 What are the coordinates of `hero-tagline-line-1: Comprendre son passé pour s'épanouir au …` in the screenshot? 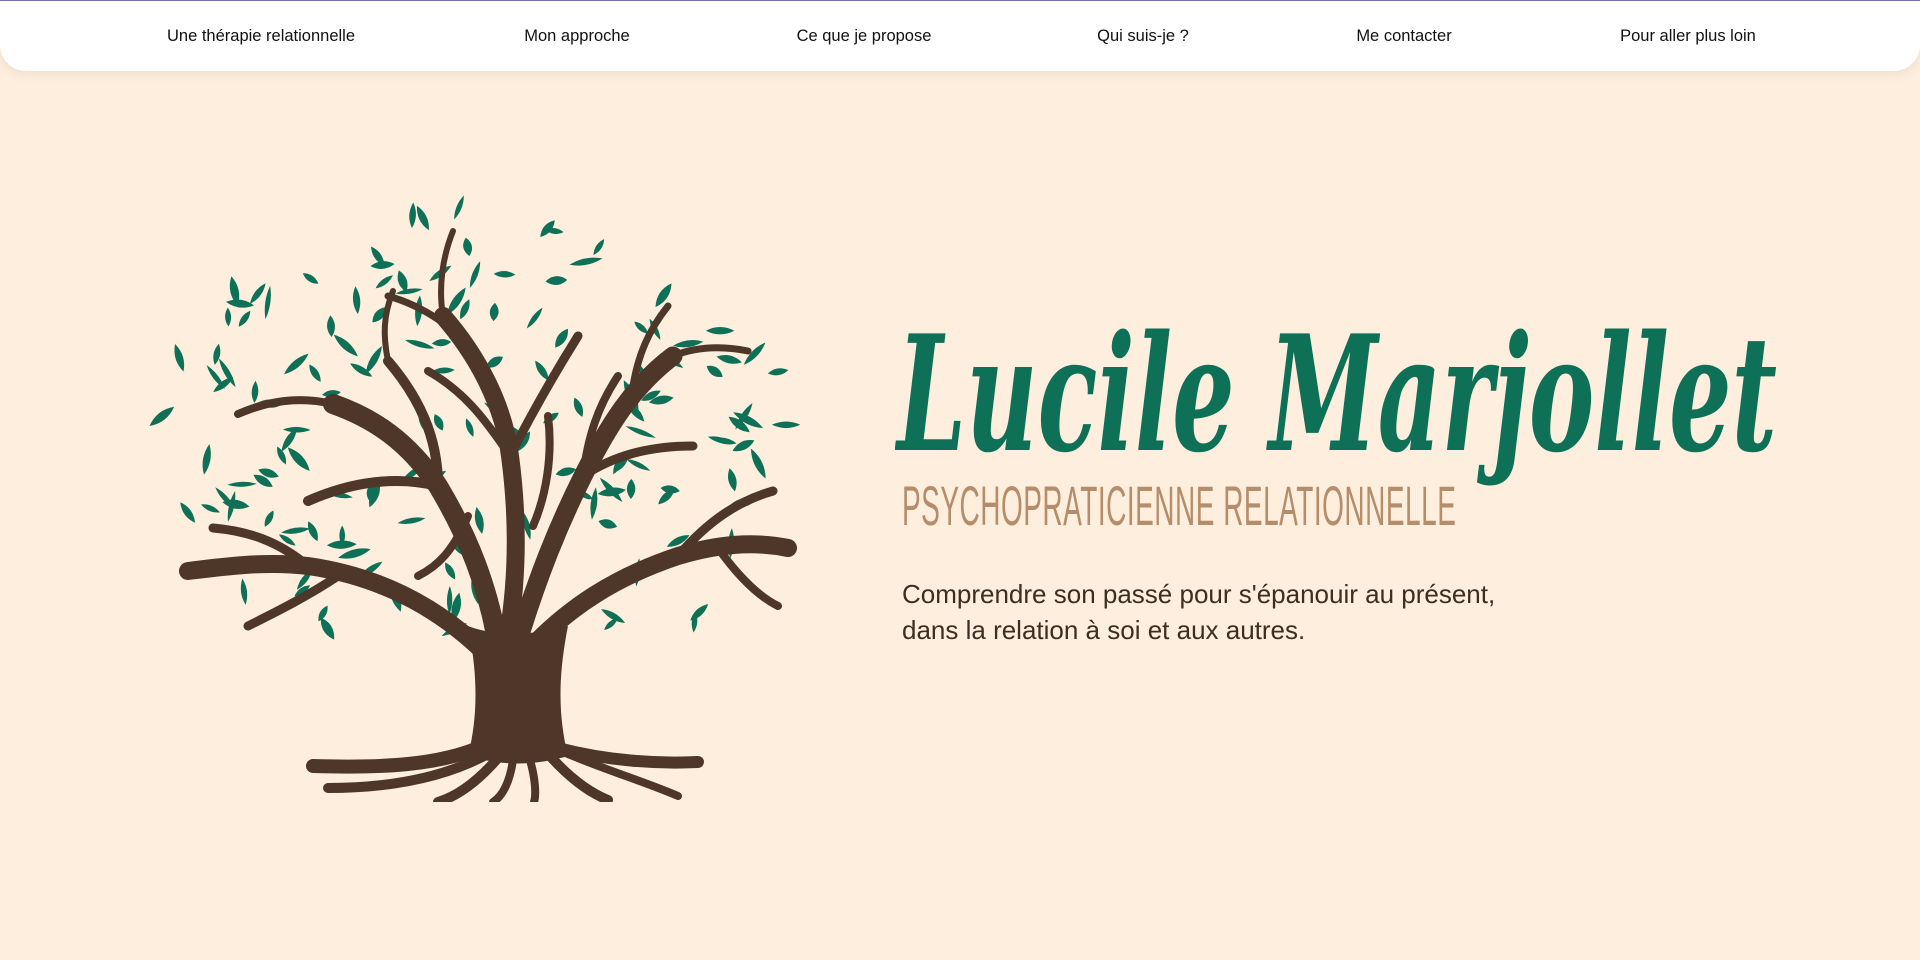 It's located at (1199, 594).